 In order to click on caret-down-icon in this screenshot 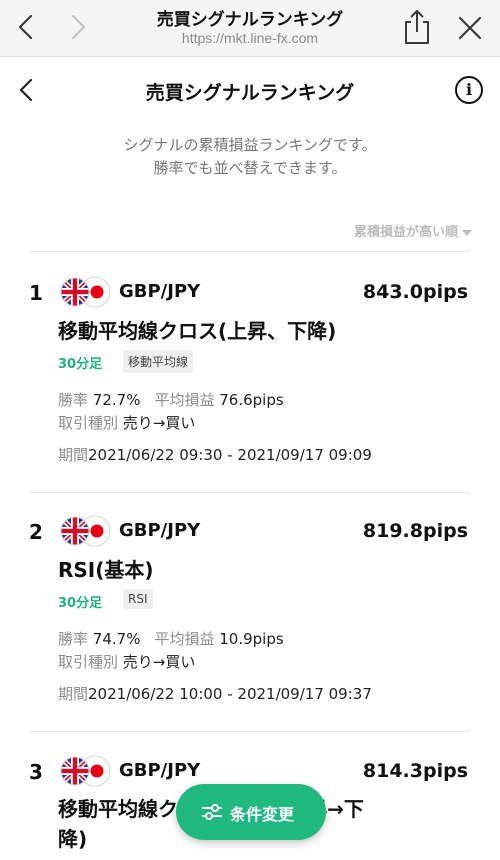, I will do `click(467, 232)`.